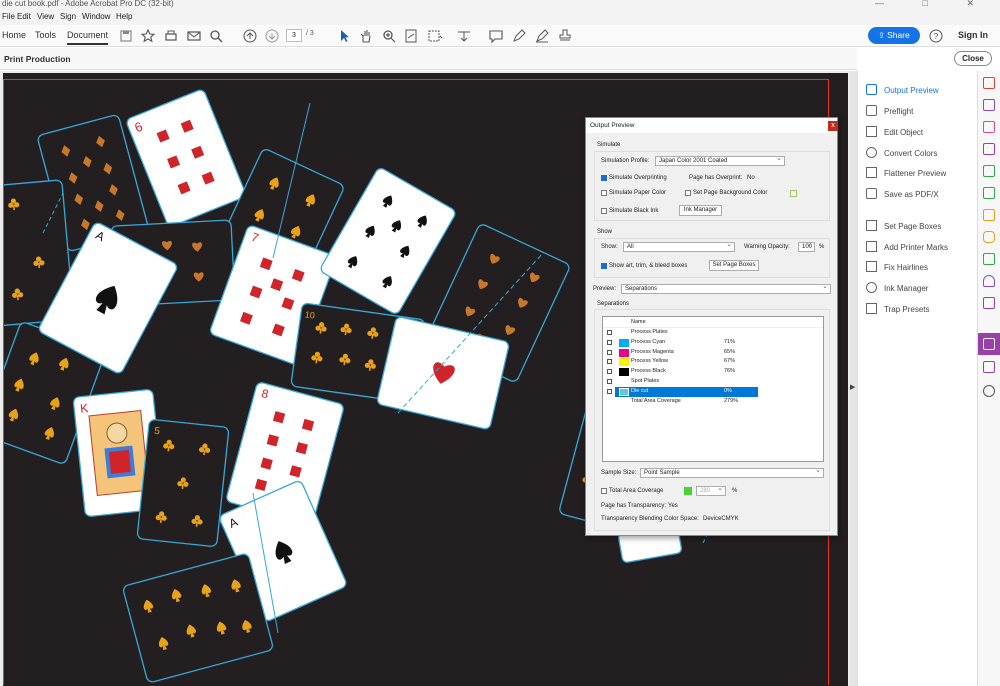 The width and height of the screenshot is (1000, 686). I want to click on comment-rail-icon, so click(989, 215).